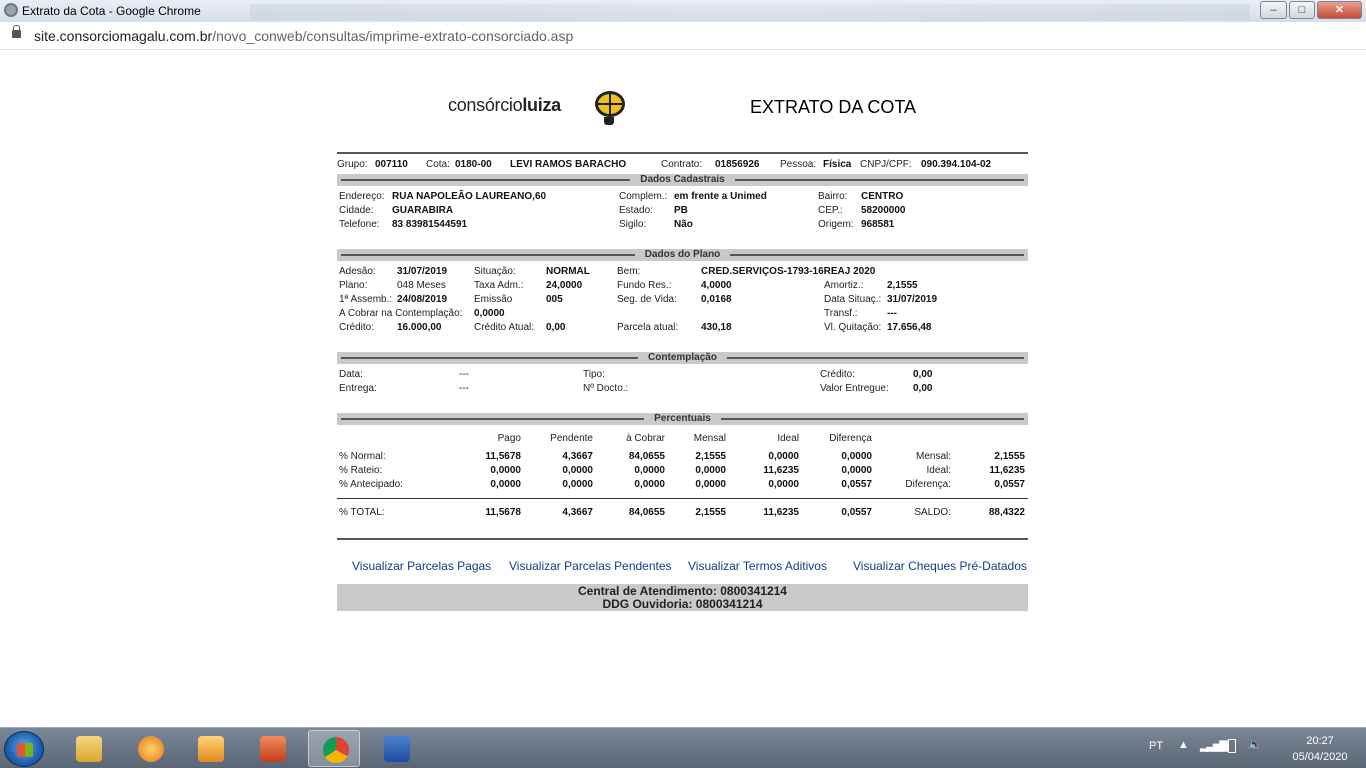 The image size is (1366, 768). What do you see at coordinates (1273, 10) in the screenshot?
I see `minimize-button: –` at bounding box center [1273, 10].